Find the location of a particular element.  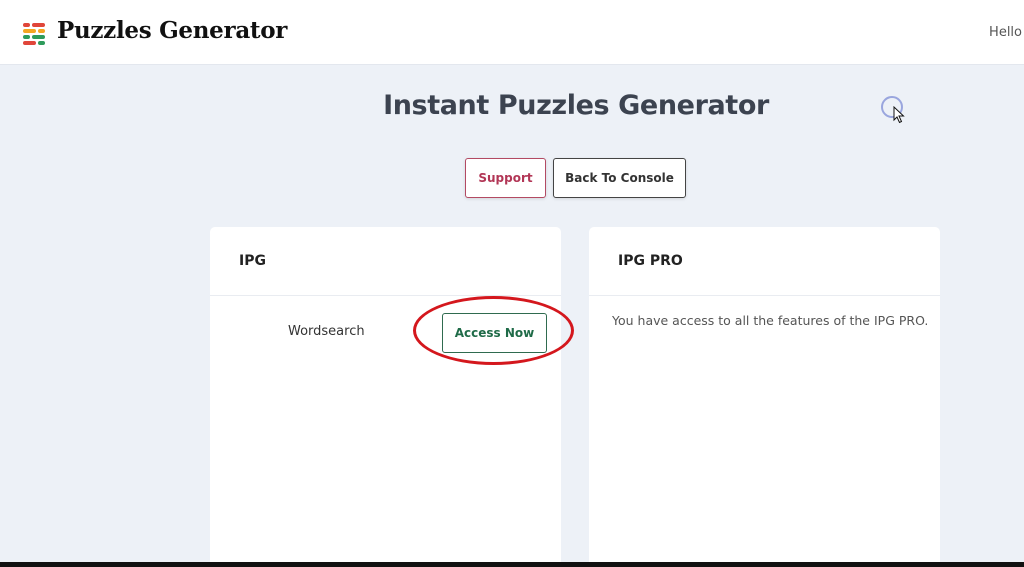

back-to-console-button: Back To Console is located at coordinates (619, 178).